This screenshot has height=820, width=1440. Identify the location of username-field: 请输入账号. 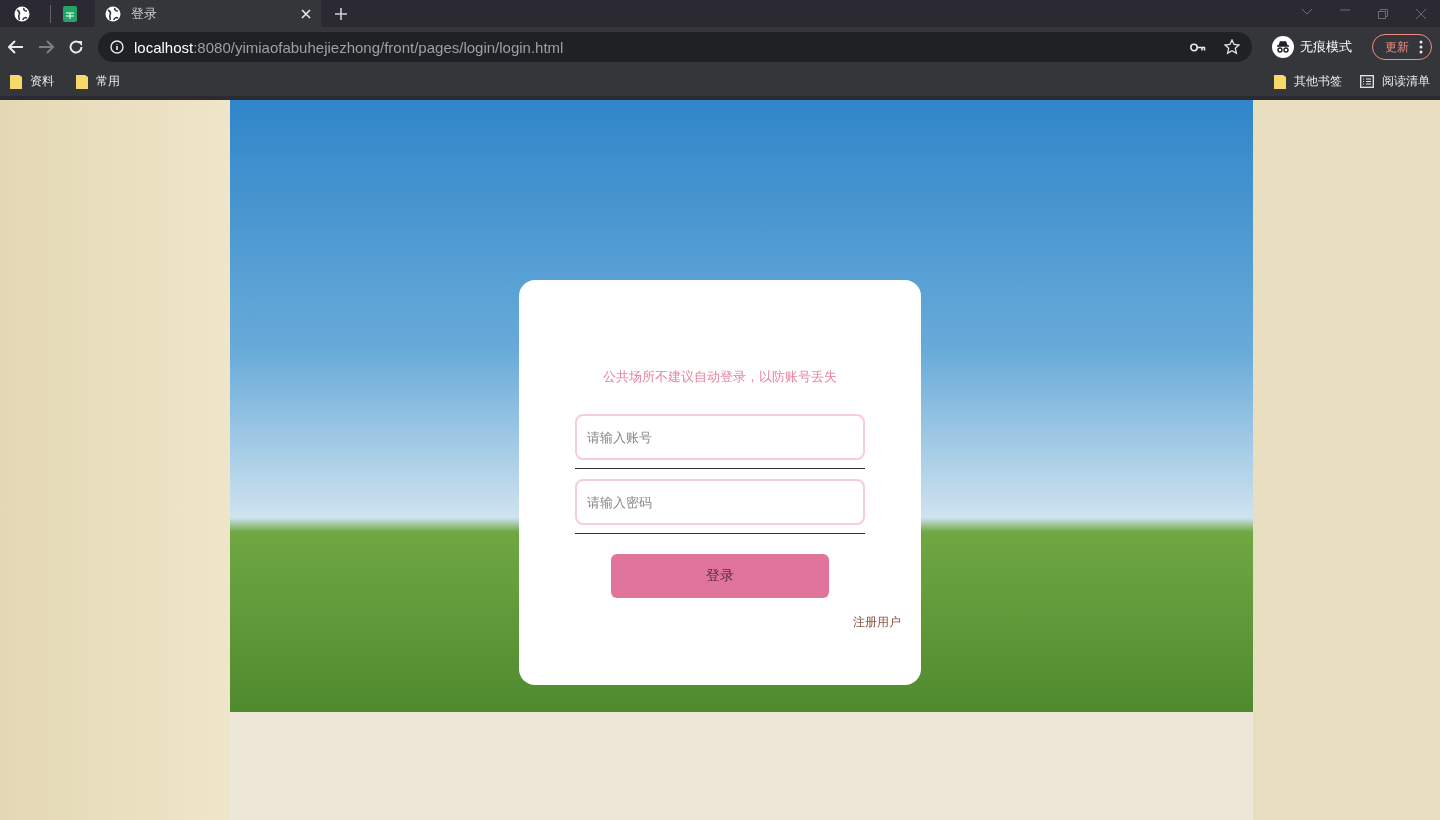
(720, 437).